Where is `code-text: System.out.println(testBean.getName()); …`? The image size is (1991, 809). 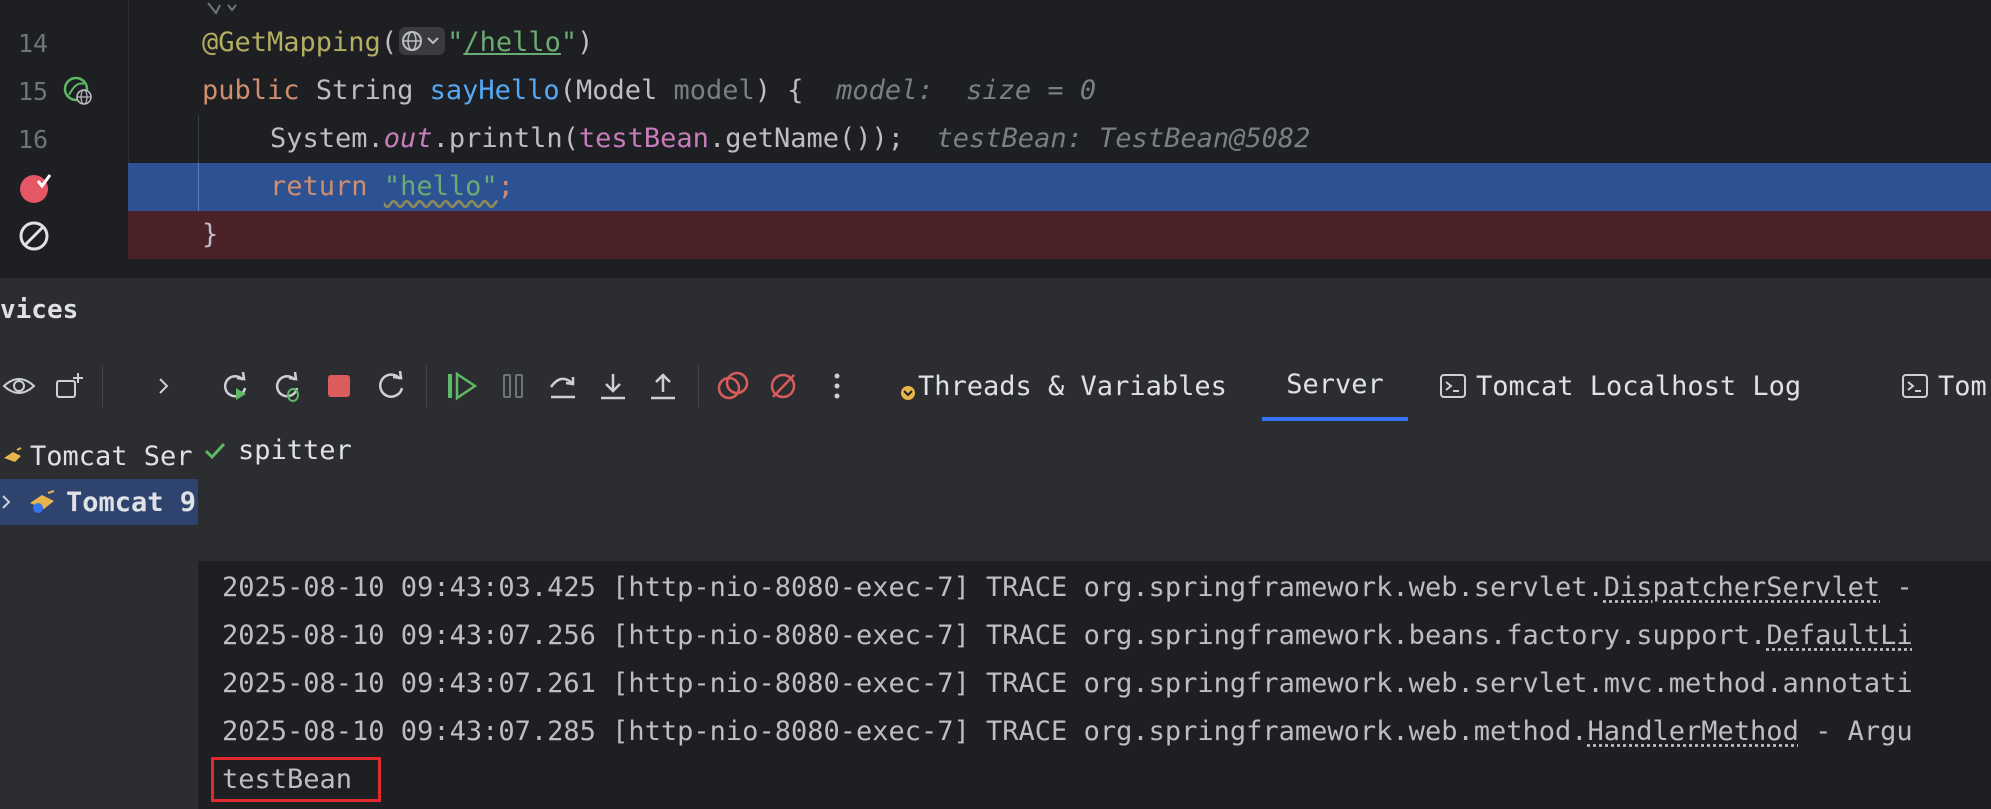 code-text: System.out.println(testBean.getName()); … is located at coordinates (790, 138).